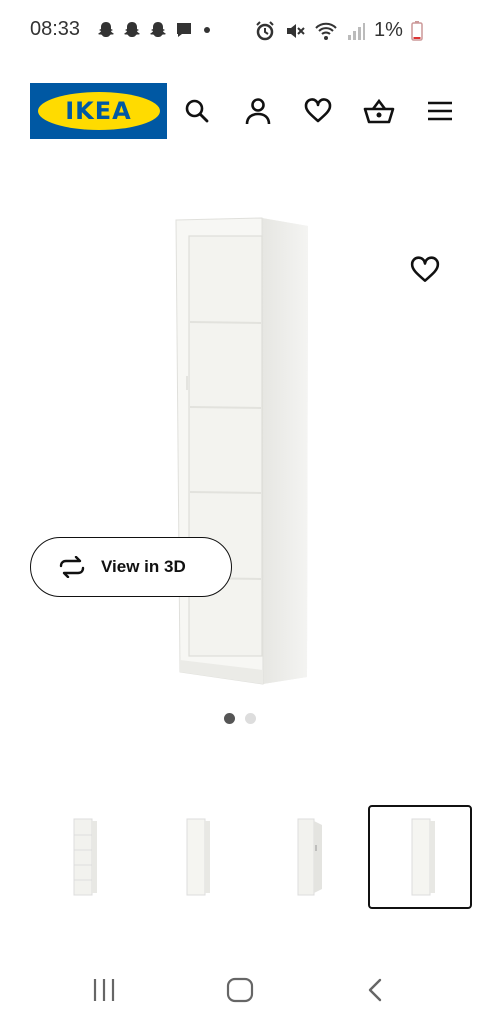 This screenshot has width=485, height=1024. Describe the element at coordinates (338, 30) in the screenshot. I see `system-icons: 1%` at that location.